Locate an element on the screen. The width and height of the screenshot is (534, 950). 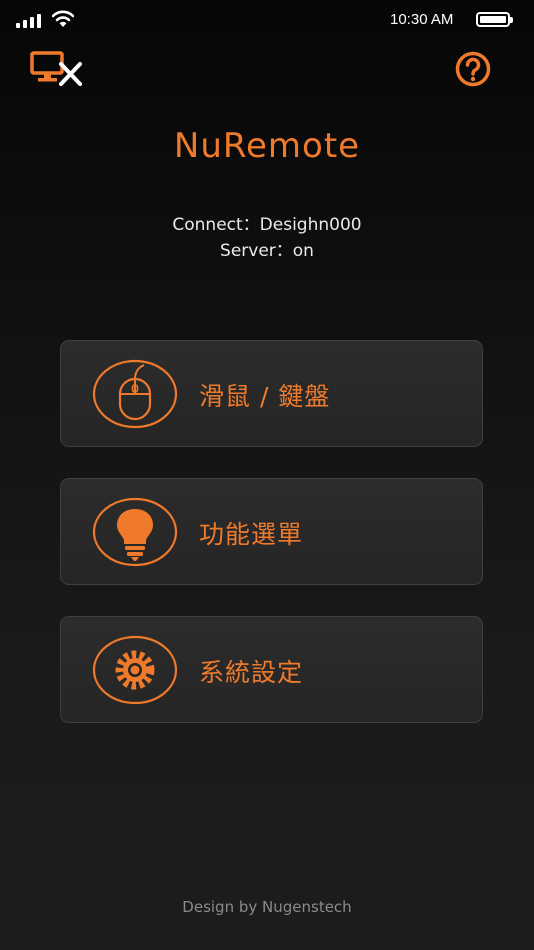
mouse-keyboard-label: 滑鼠 / 鍵盤 is located at coordinates (265, 396).